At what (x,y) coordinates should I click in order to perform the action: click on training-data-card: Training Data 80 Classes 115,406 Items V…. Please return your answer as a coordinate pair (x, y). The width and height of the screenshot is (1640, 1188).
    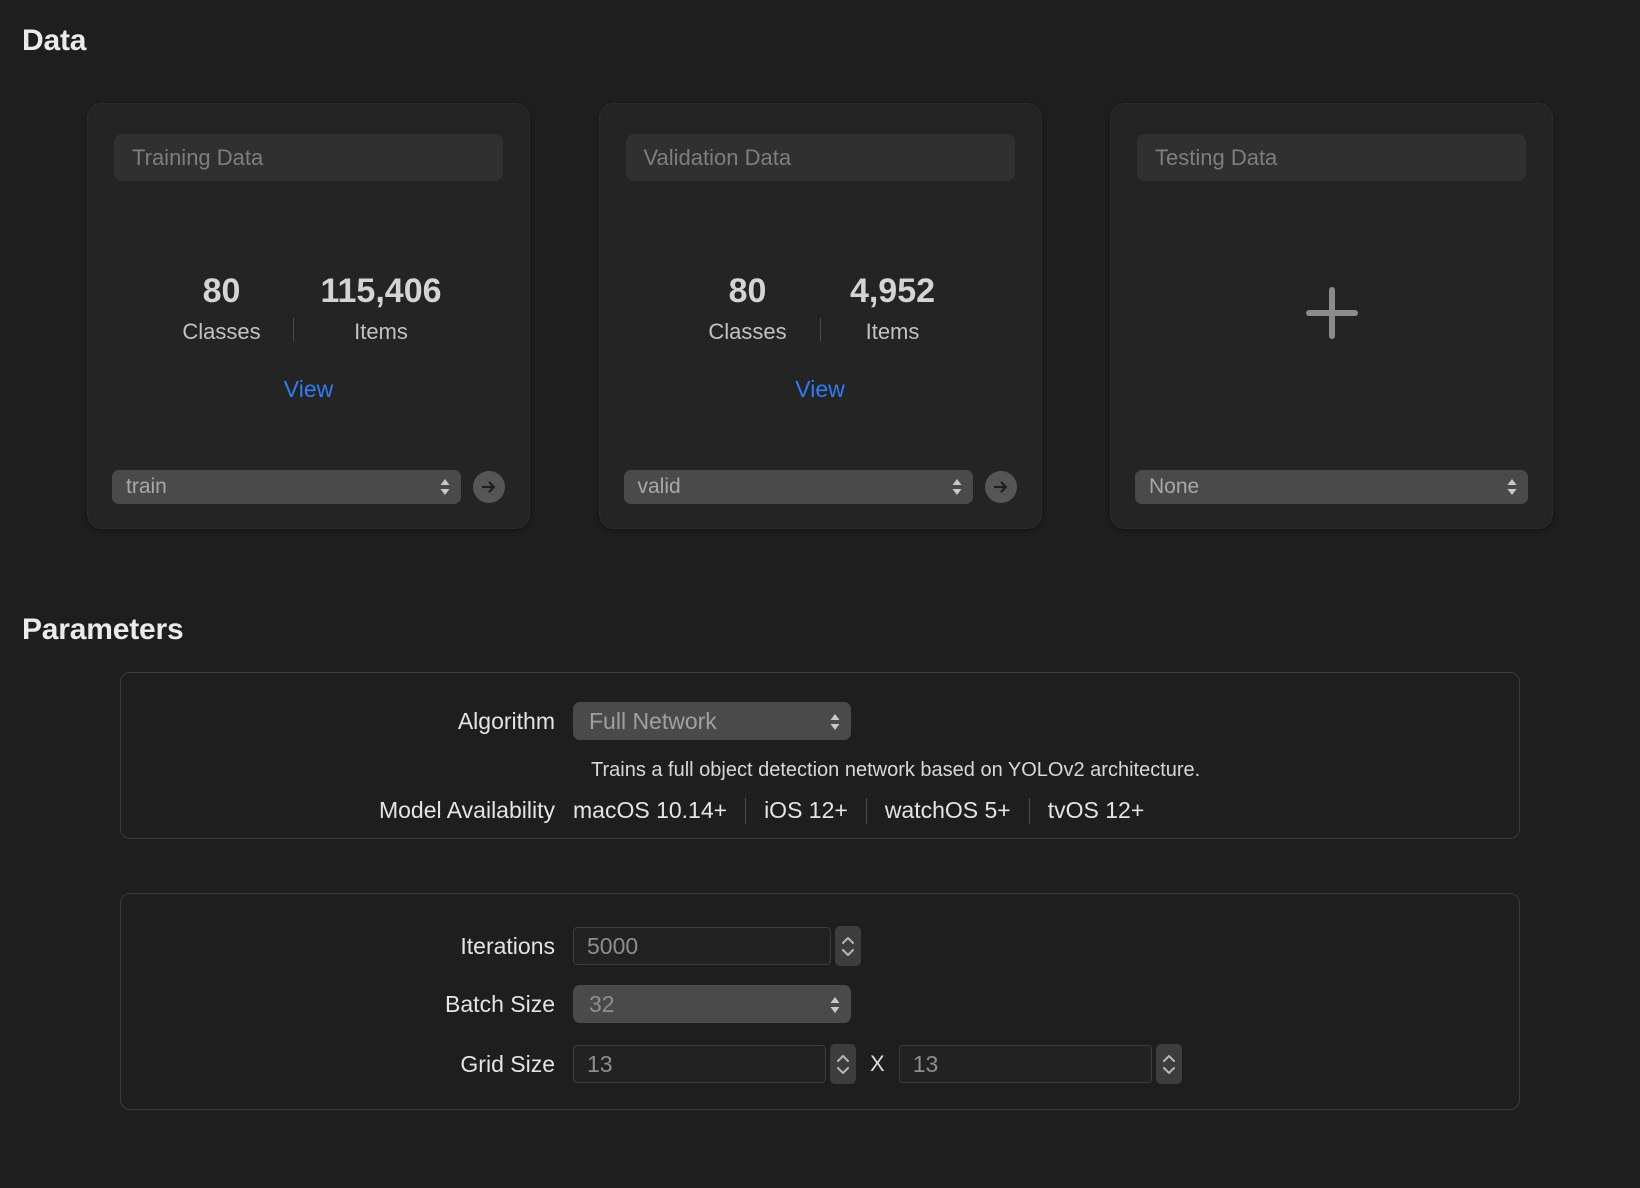
    Looking at the image, I should click on (308, 316).